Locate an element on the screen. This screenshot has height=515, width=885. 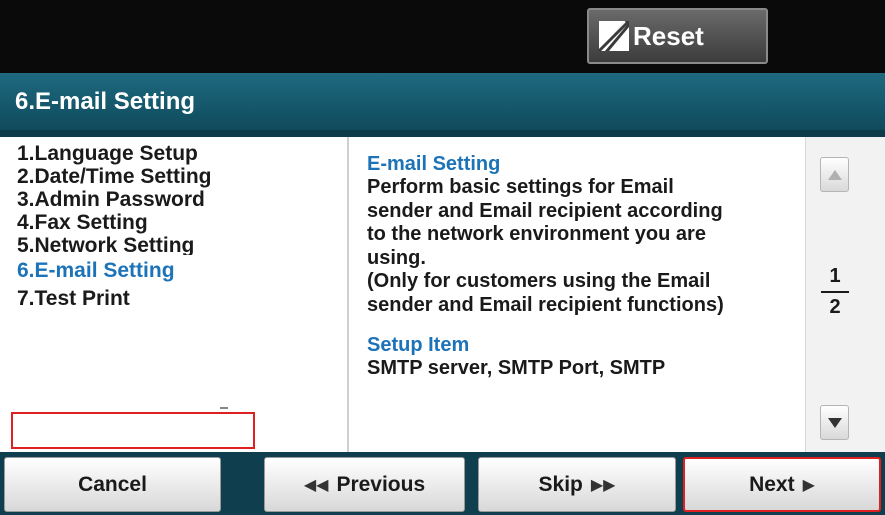
next-button: Next ▶ is located at coordinates (782, 484).